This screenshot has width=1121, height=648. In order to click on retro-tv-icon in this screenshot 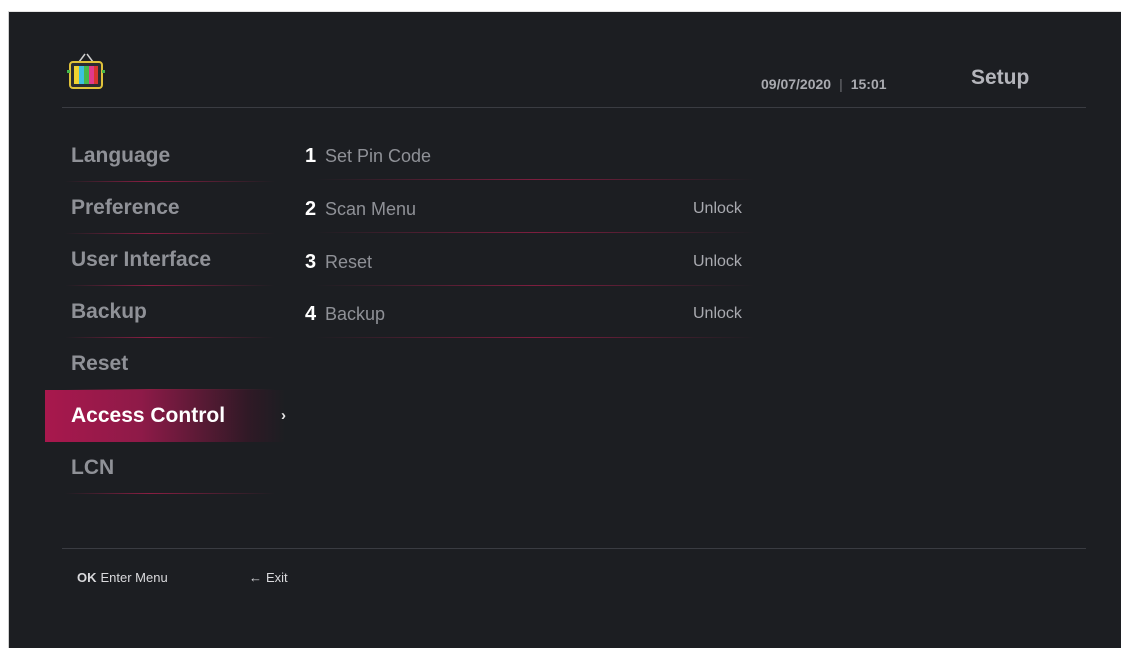, I will do `click(86, 71)`.